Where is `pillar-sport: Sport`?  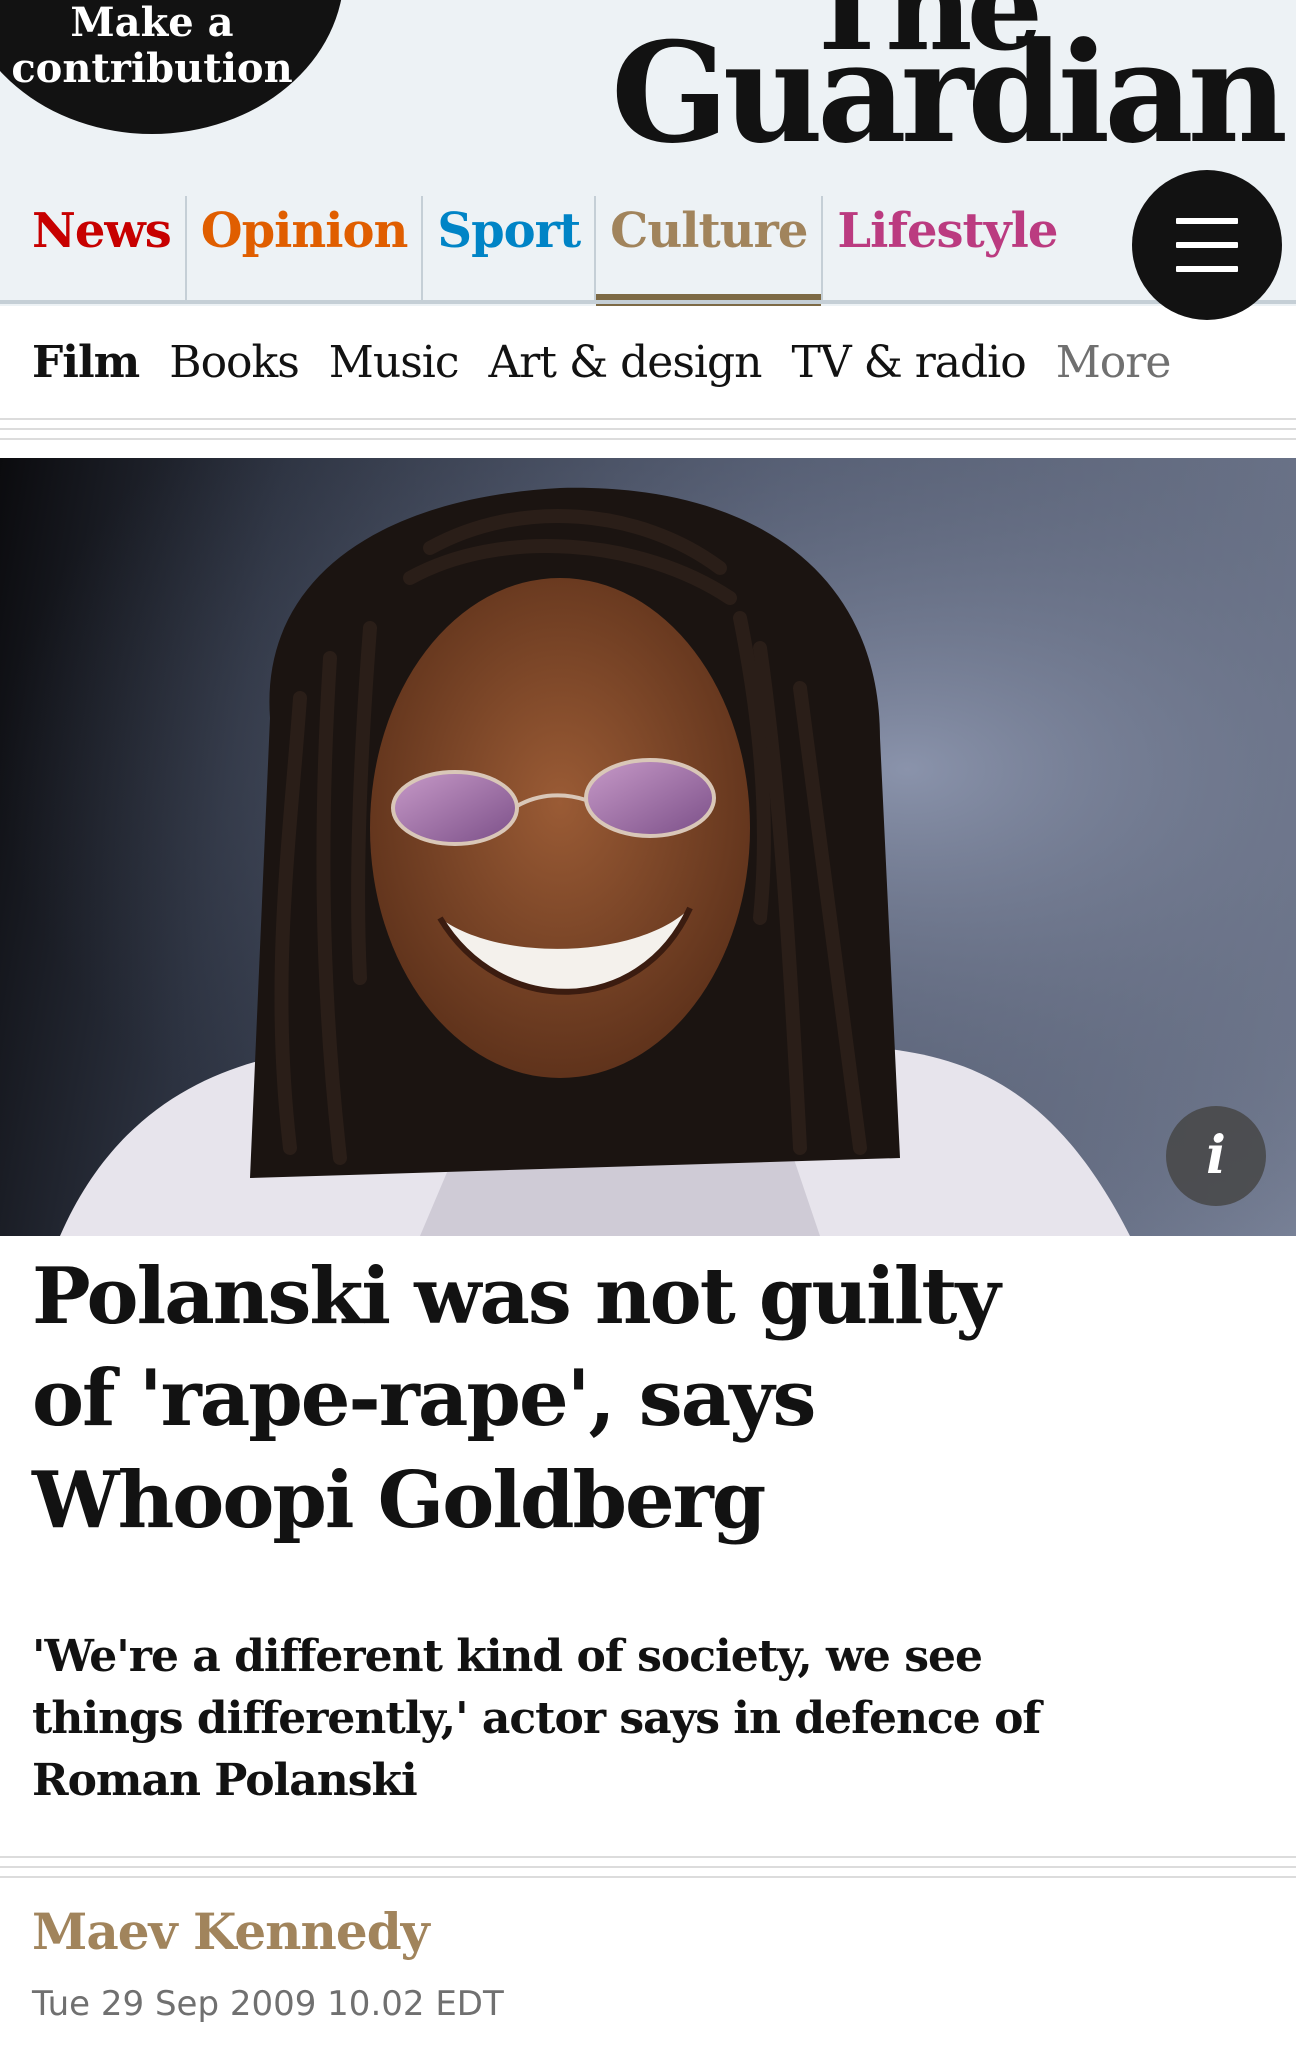
pillar-sport: Sport is located at coordinates (510, 249).